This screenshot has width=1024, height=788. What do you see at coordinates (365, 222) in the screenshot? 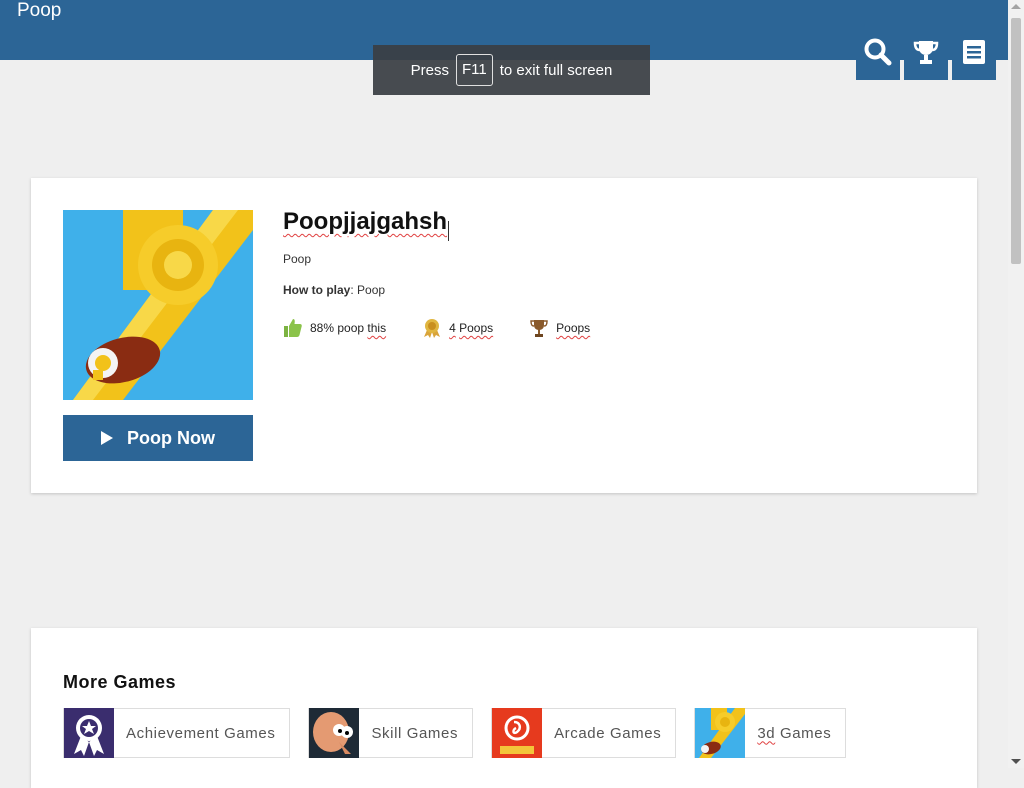
I see `game-title: Poopjjajgahsh` at bounding box center [365, 222].